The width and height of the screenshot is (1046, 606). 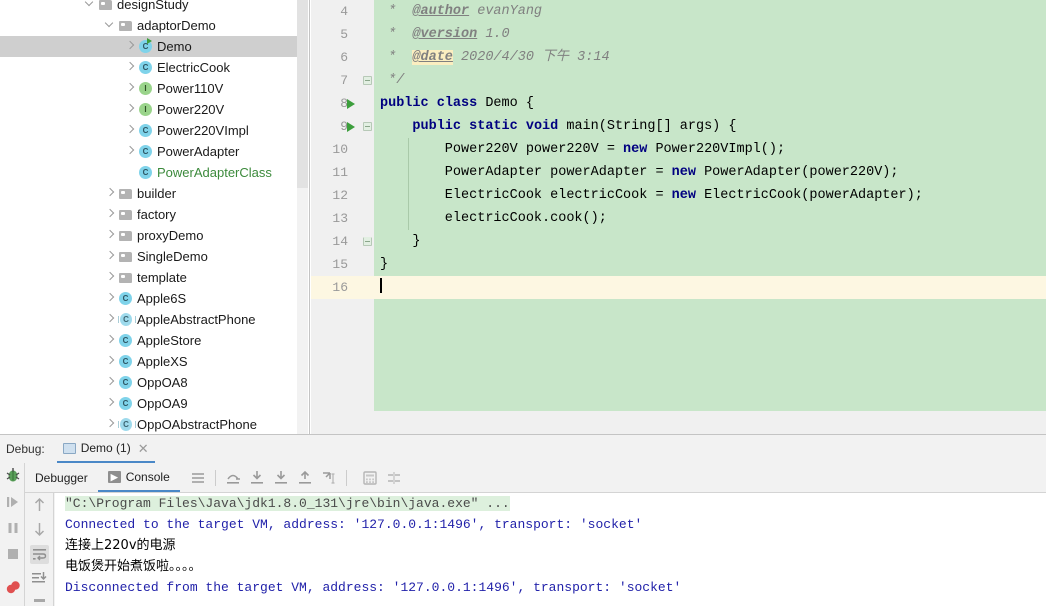 I want to click on evaluate-expression-icon, so click(x=370, y=478).